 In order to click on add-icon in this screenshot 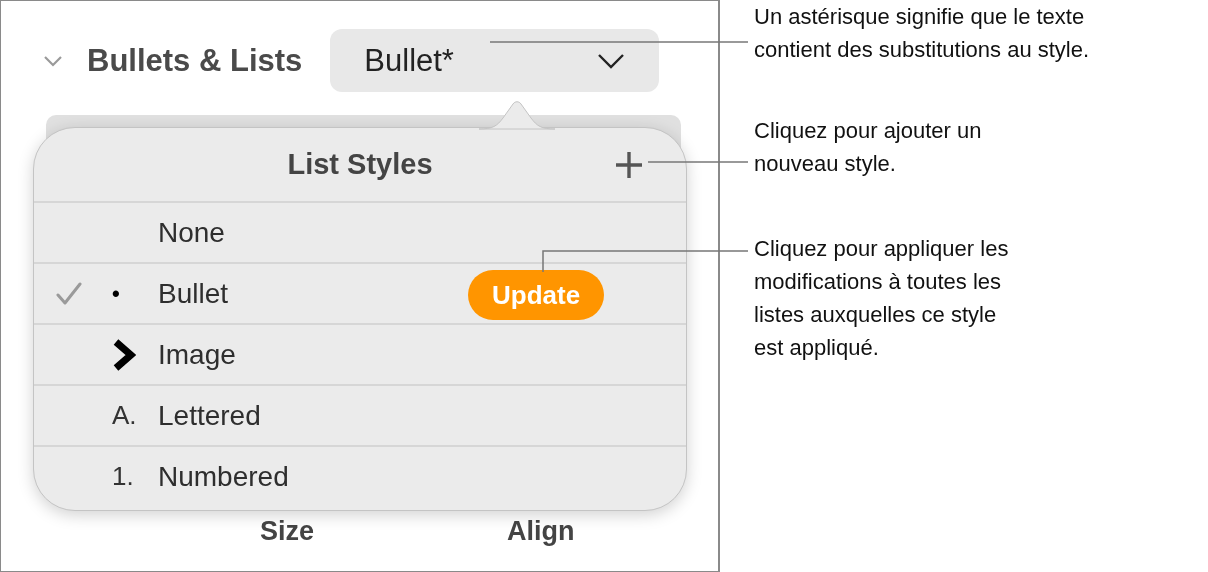, I will do `click(629, 165)`.